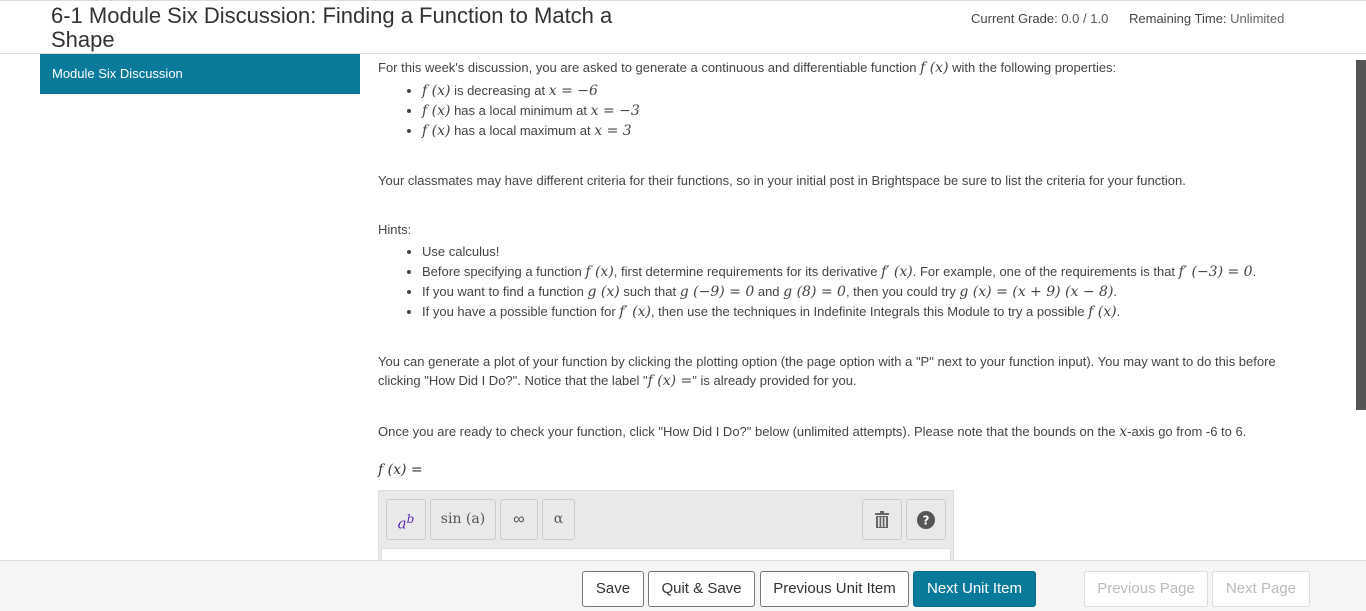  I want to click on trash-icon, so click(882, 519).